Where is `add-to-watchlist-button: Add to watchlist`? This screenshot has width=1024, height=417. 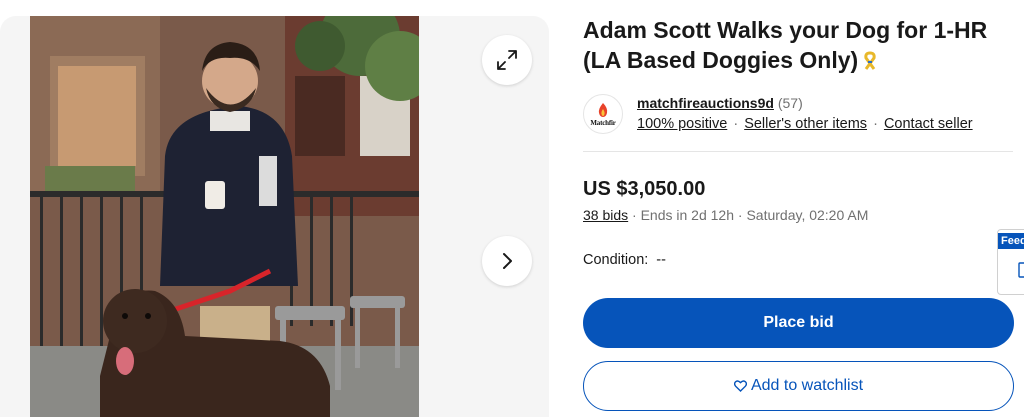
add-to-watchlist-button: Add to watchlist is located at coordinates (798, 386).